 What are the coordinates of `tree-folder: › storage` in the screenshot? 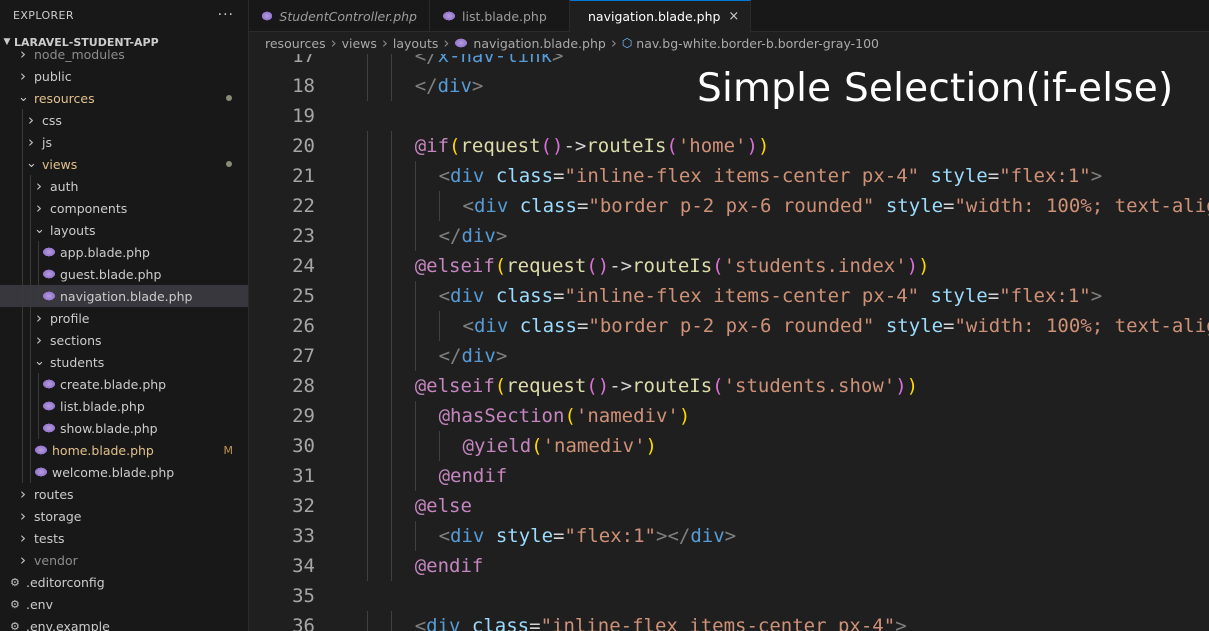 It's located at (124, 516).